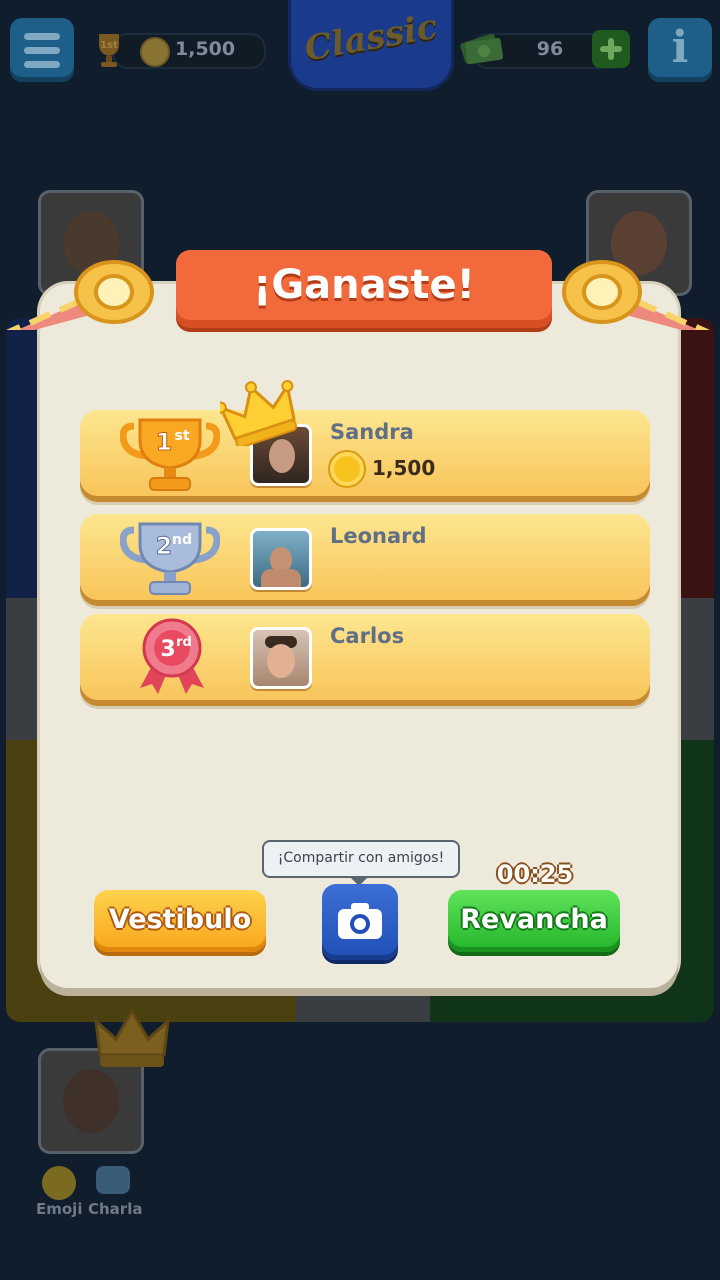 This screenshot has height=1280, width=720. Describe the element at coordinates (361, 863) in the screenshot. I see `share-tooltip: ¡Compartir con amigos!` at that location.